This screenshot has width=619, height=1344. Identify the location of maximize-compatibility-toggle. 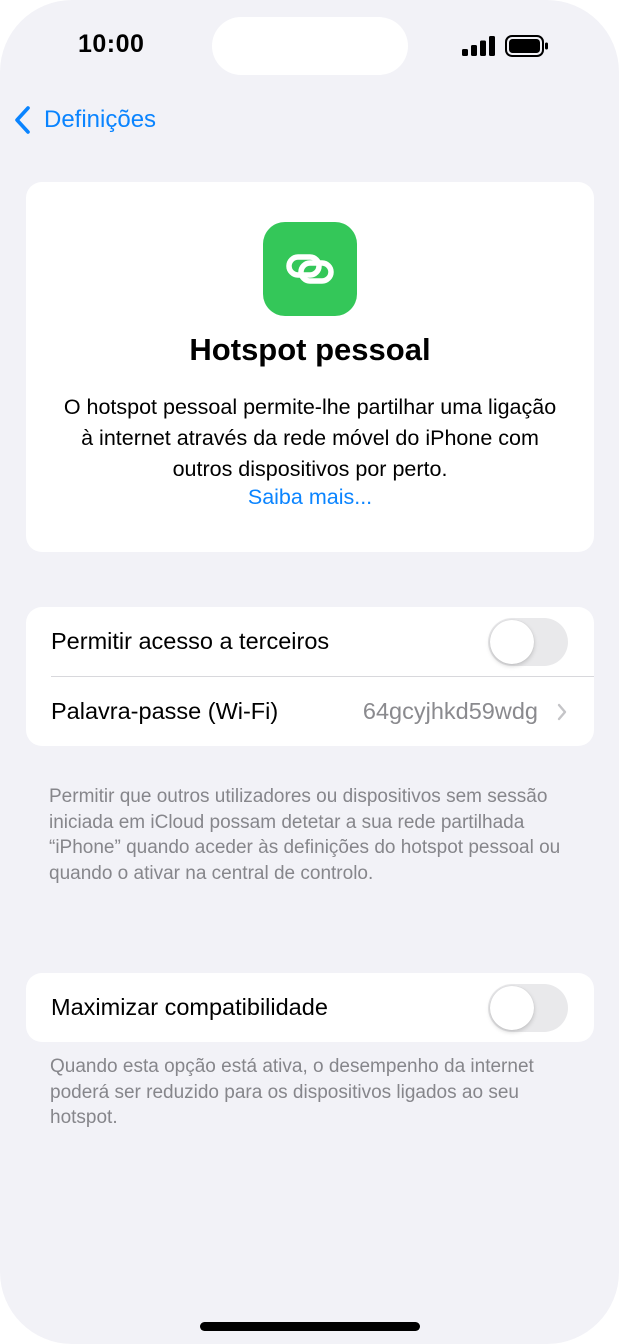
(528, 1007).